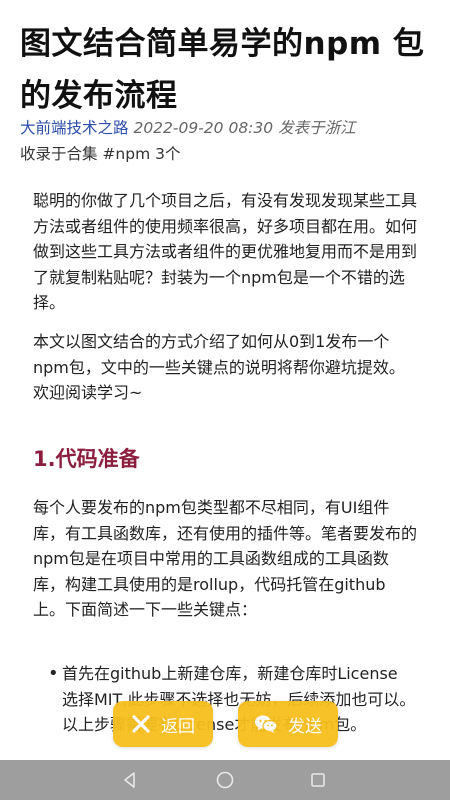 The image size is (450, 800). Describe the element at coordinates (130, 780) in the screenshot. I see `nav-back-triangle-icon` at that location.